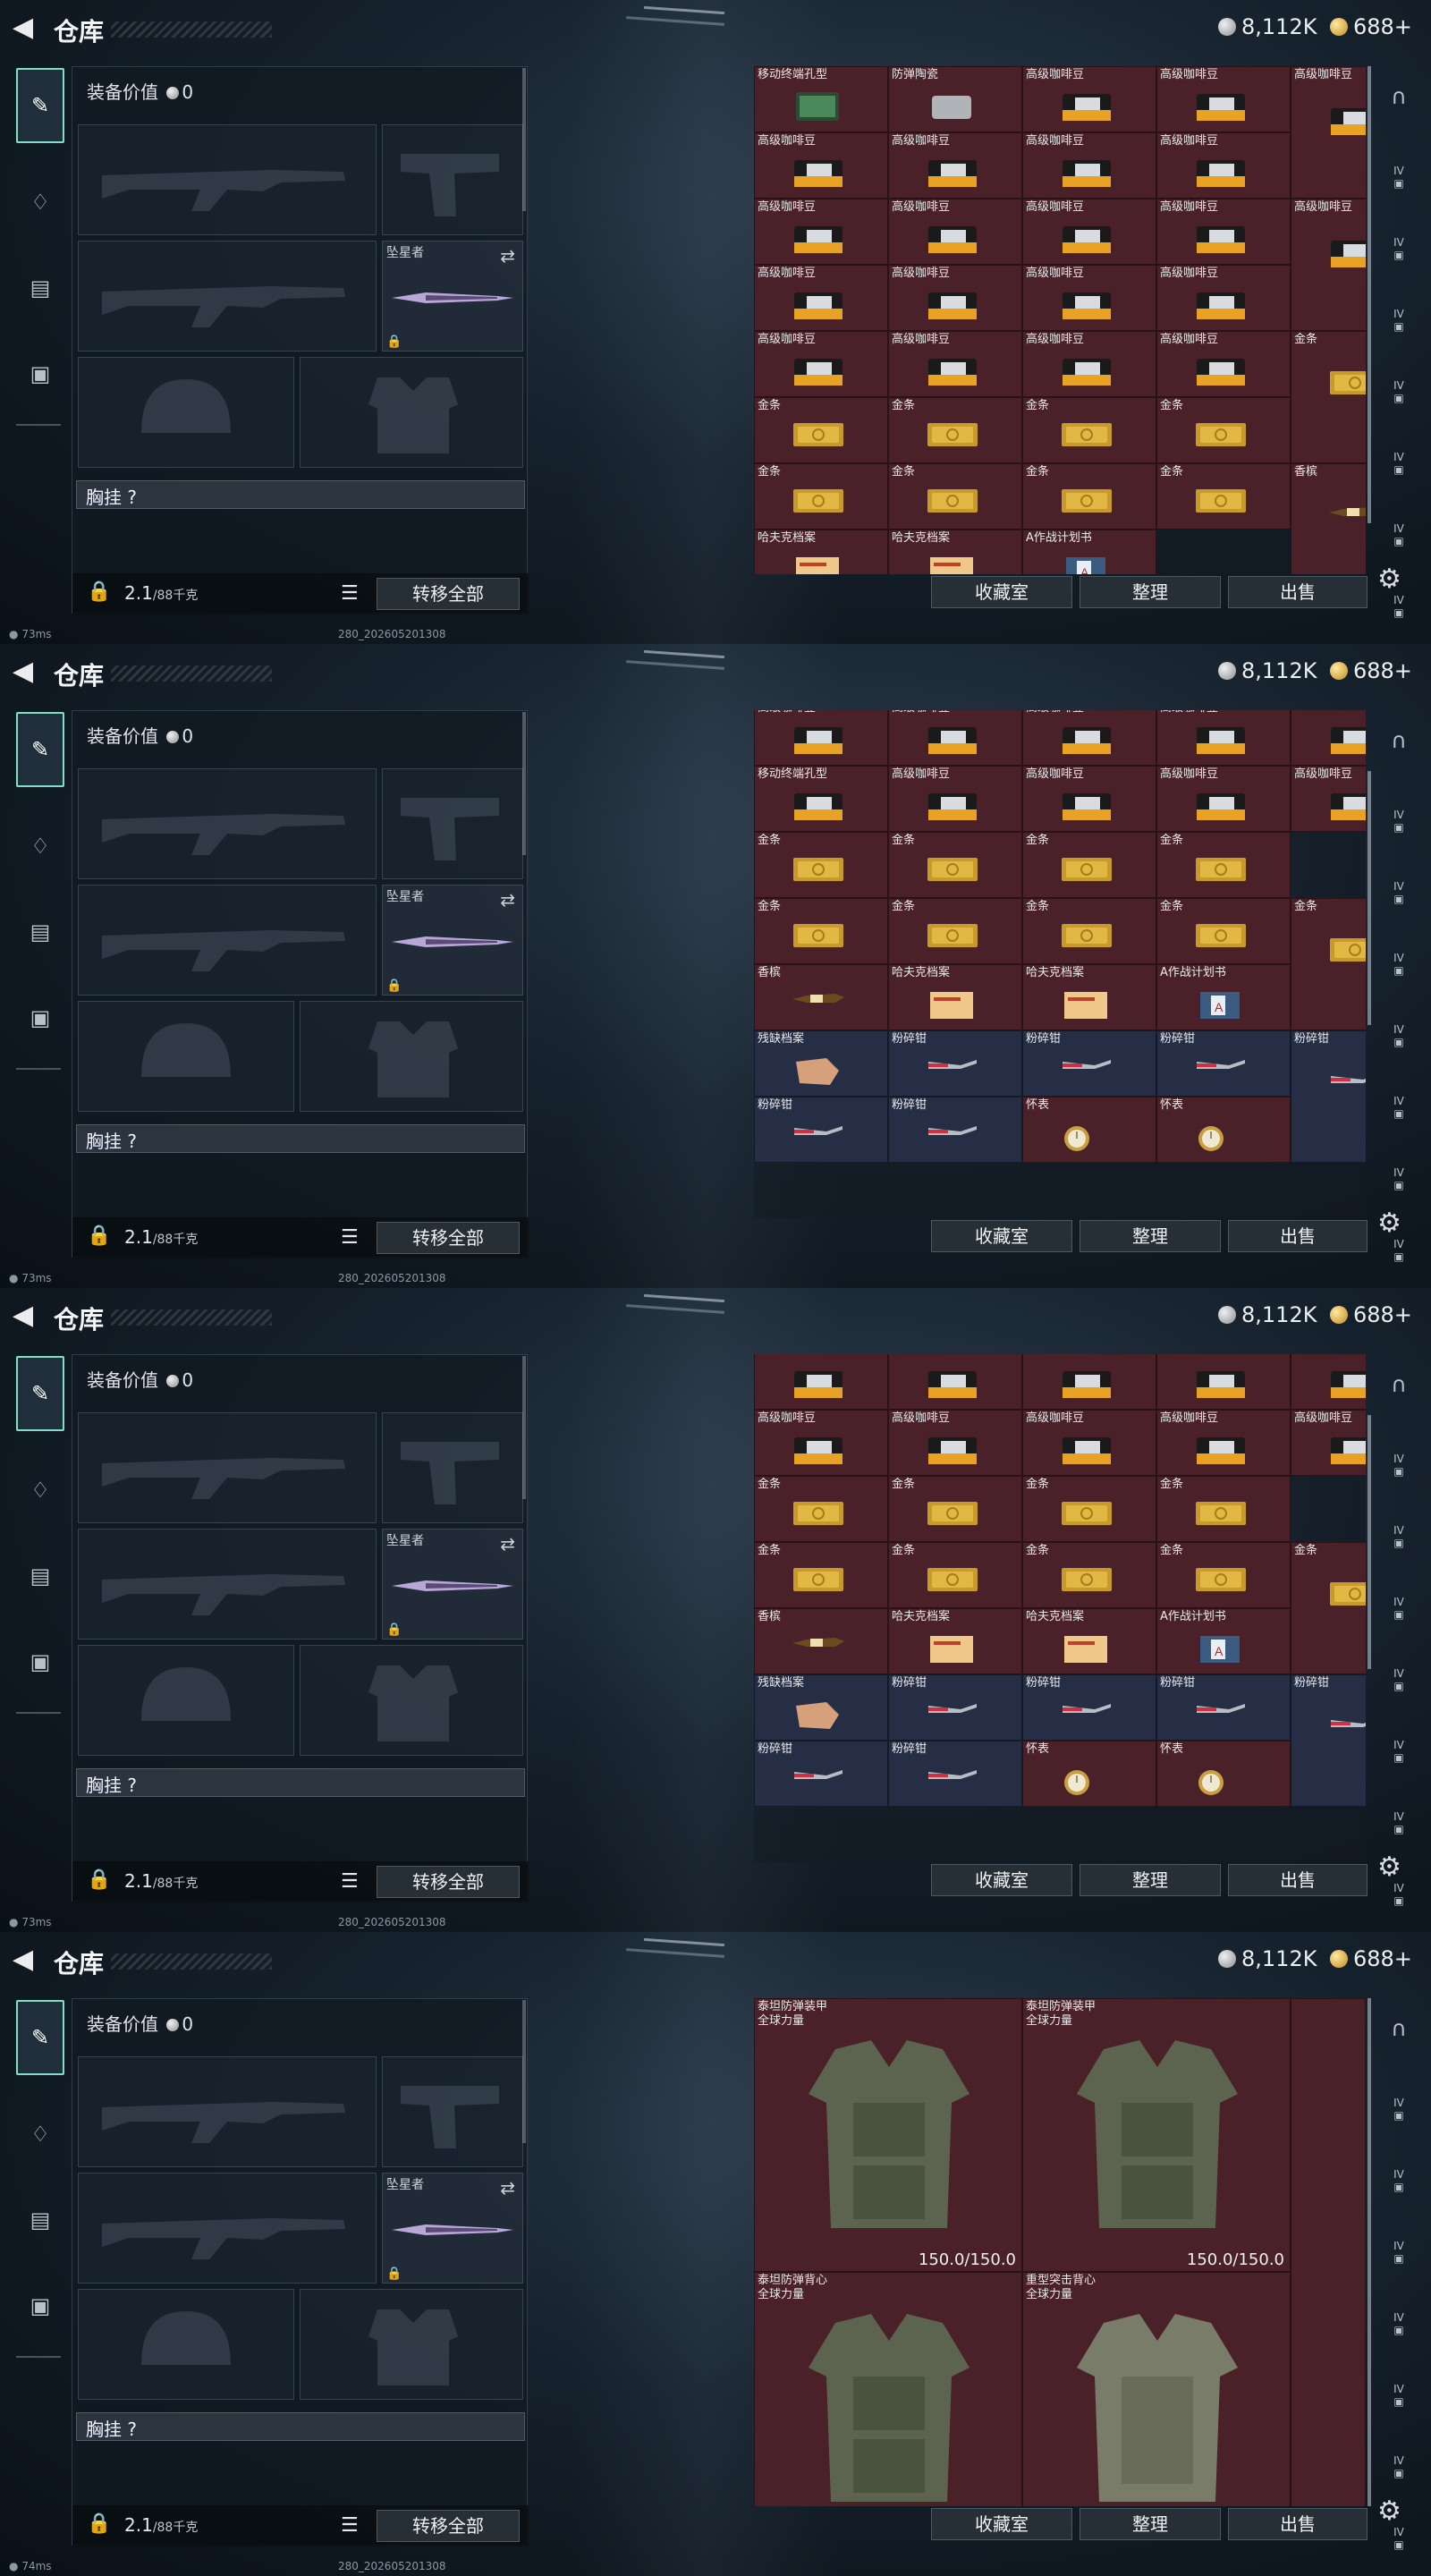 This screenshot has height=2576, width=1431. What do you see at coordinates (1369, 295) in the screenshot?
I see `inventory-scrollbar` at bounding box center [1369, 295].